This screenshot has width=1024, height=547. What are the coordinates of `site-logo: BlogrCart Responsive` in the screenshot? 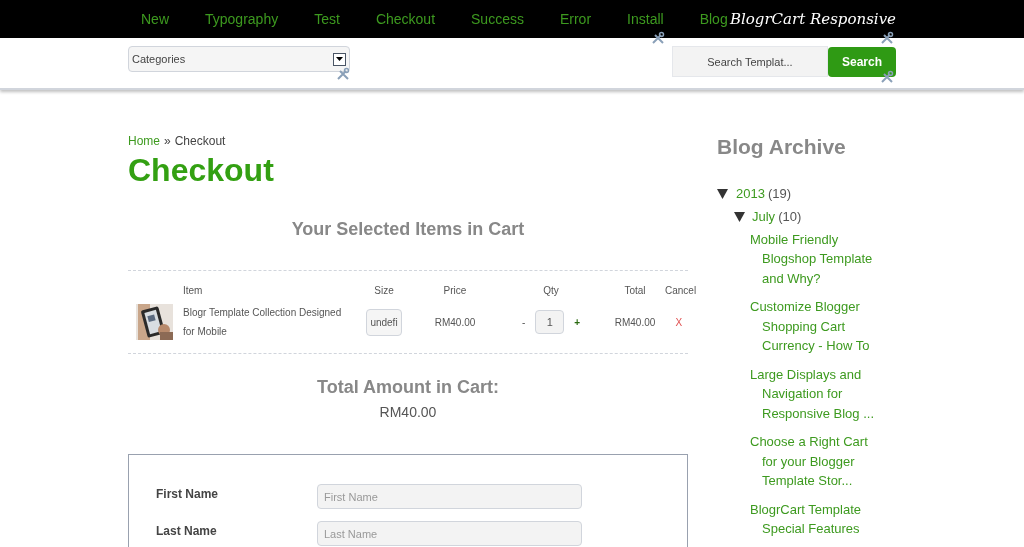 It's located at (812, 19).